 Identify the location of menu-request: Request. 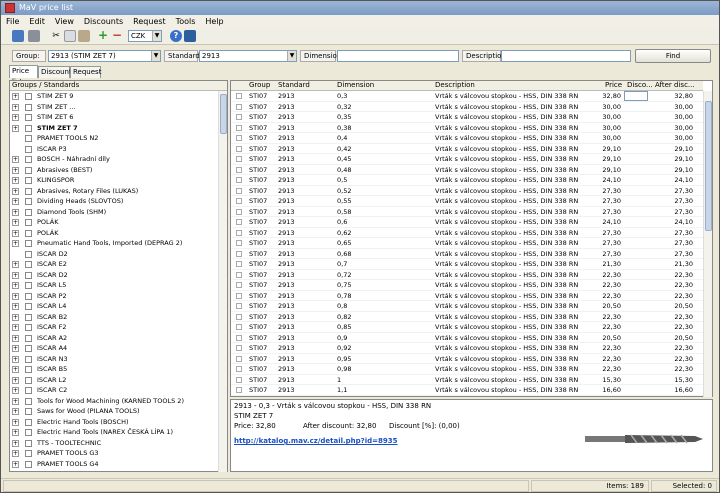
(149, 21).